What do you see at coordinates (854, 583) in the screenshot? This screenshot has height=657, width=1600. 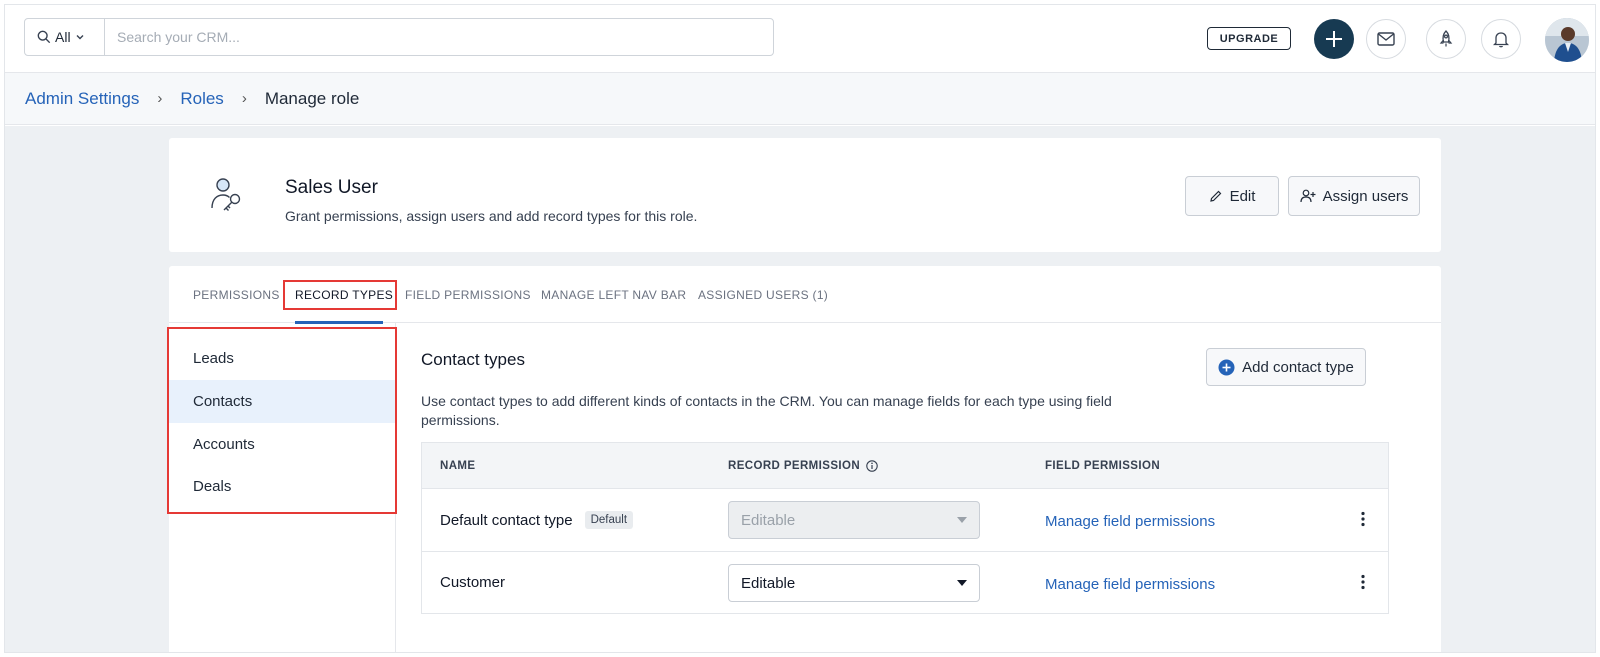 I see `record-permission-select: Editable` at bounding box center [854, 583].